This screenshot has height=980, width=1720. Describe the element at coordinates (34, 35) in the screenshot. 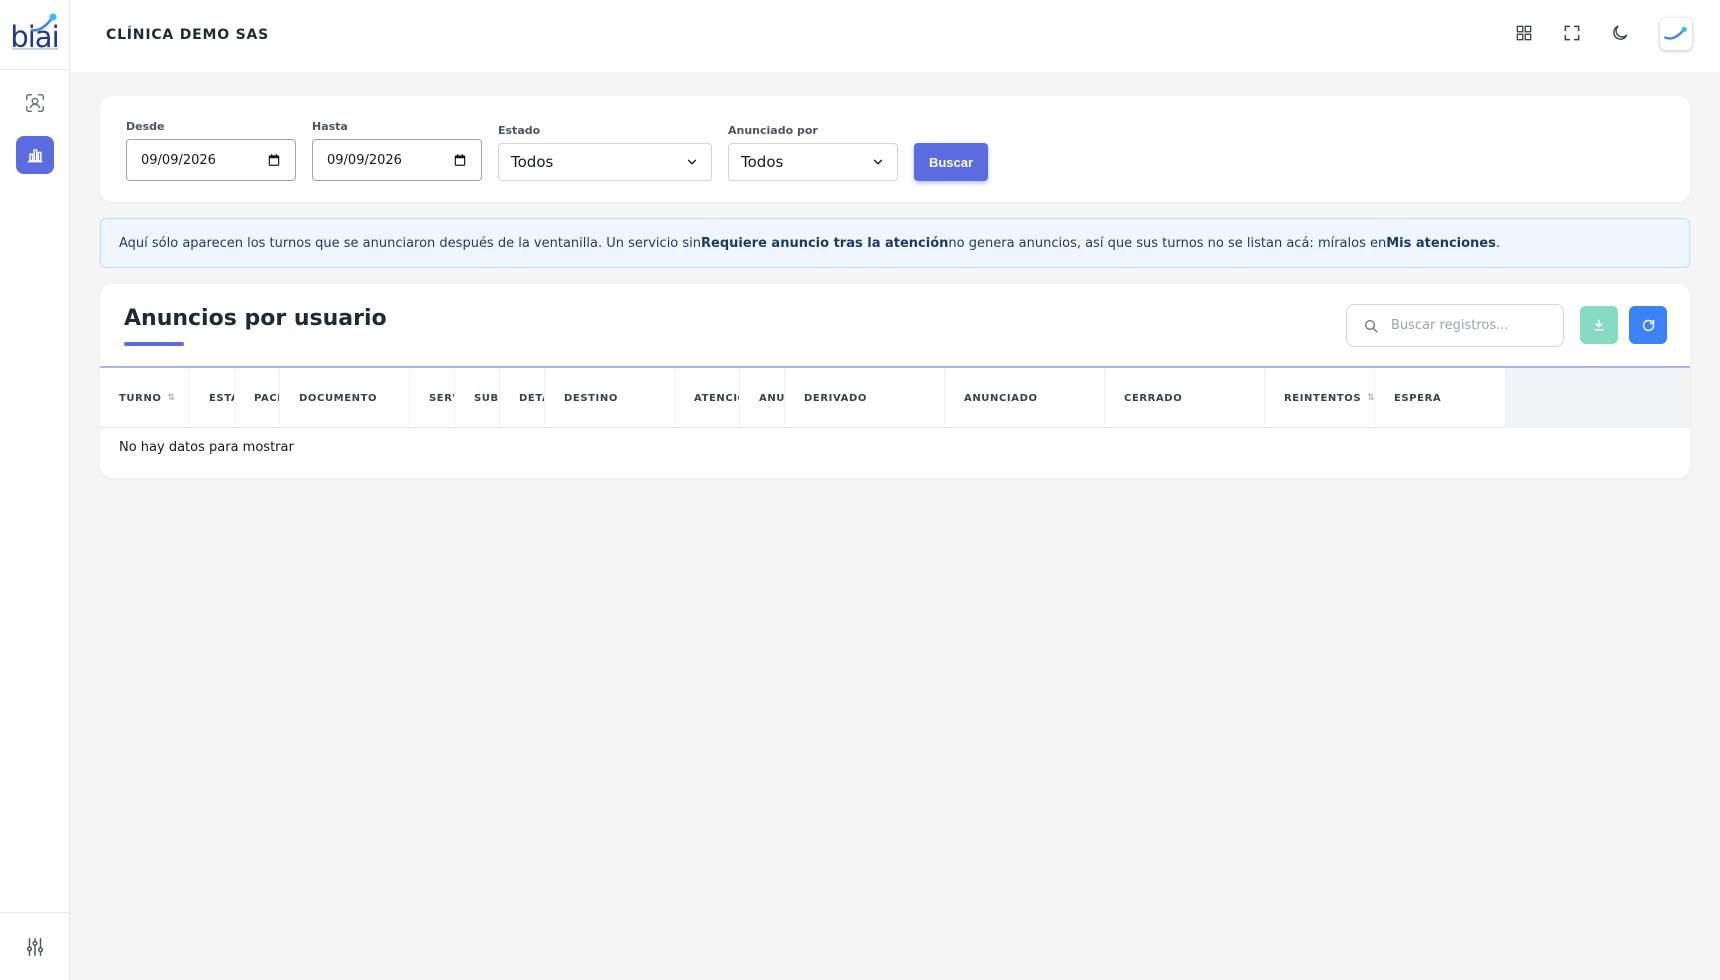

I see `brand-logo: biai` at that location.